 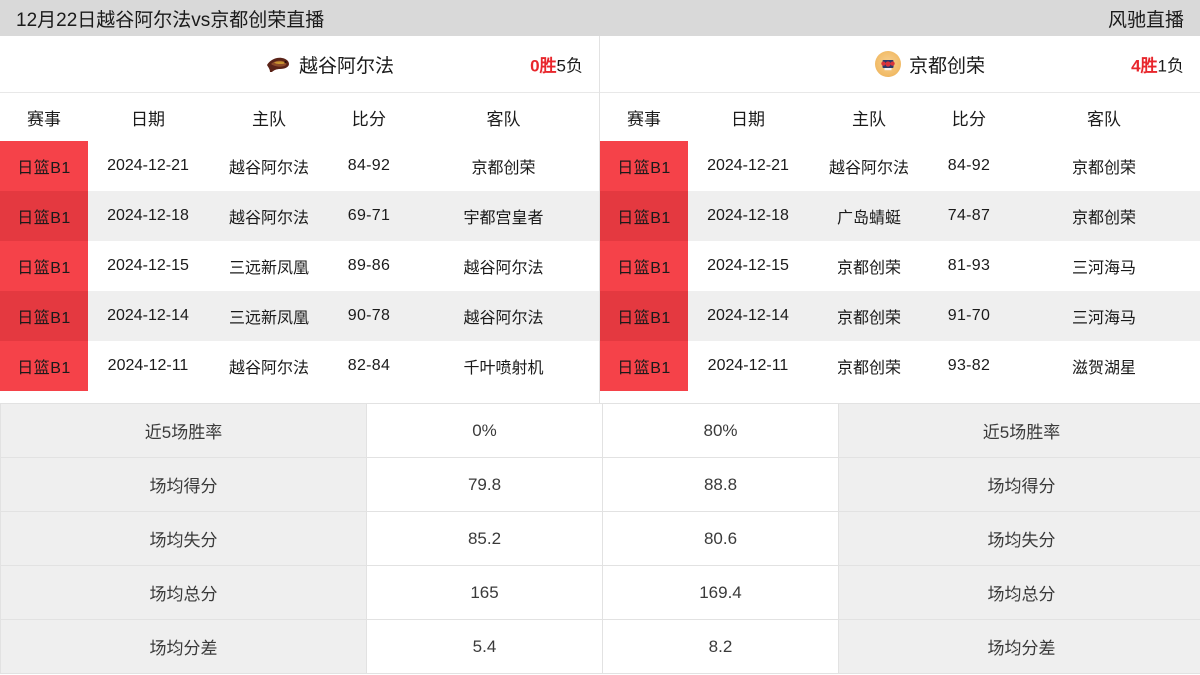 I want to click on cell-away: 宇都宫皇者, so click(x=503, y=216).